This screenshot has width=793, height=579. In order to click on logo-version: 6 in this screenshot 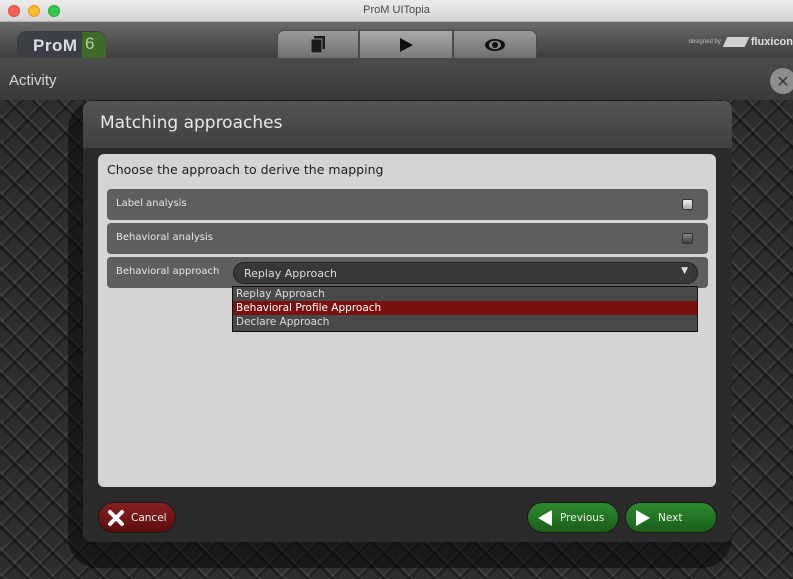, I will do `click(94, 45)`.